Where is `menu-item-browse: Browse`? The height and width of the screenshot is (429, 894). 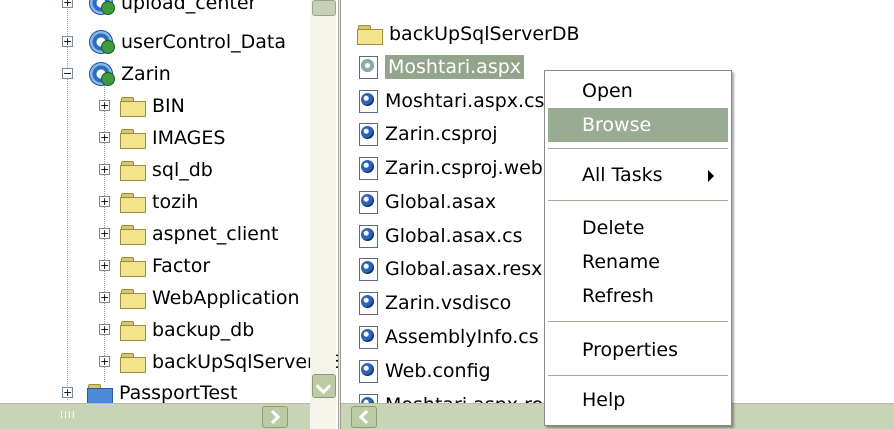 menu-item-browse: Browse is located at coordinates (638, 125).